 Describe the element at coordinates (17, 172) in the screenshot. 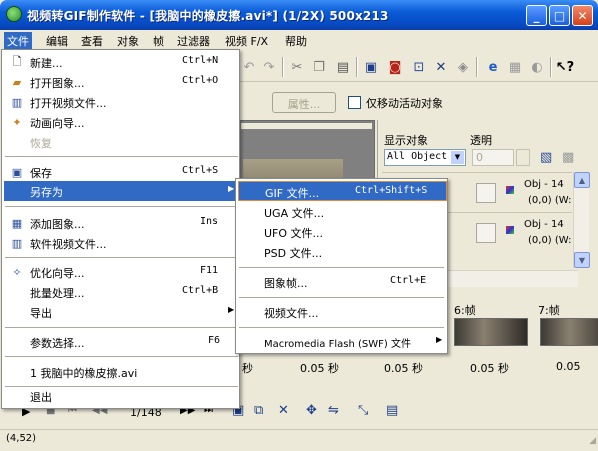

I see `save-icon: ▣` at that location.